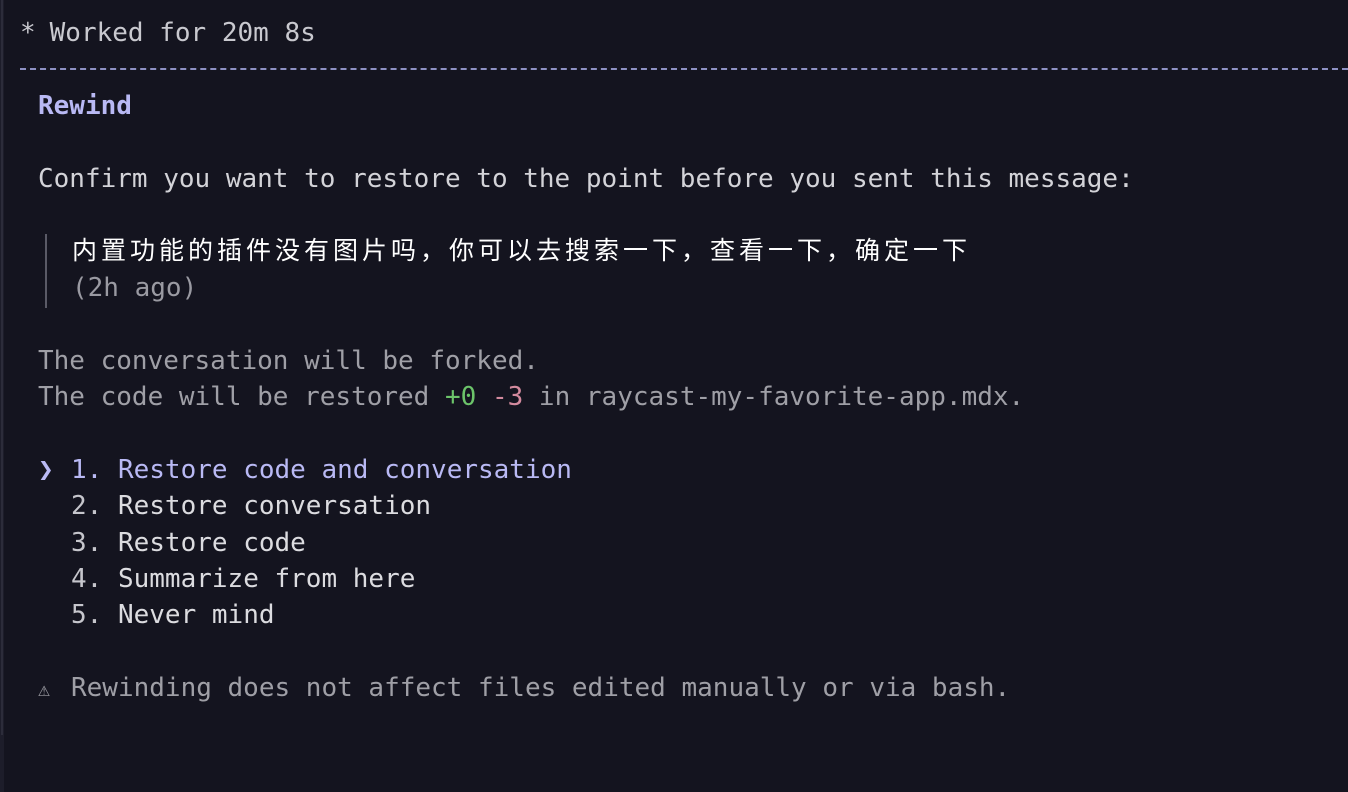 The width and height of the screenshot is (1348, 792). Describe the element at coordinates (87, 579) in the screenshot. I see `option-number: 4.` at that location.